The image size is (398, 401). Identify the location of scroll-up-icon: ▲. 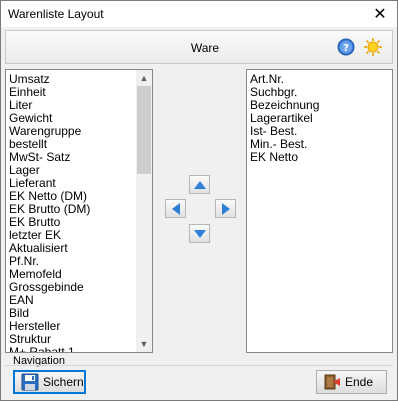
(144, 78).